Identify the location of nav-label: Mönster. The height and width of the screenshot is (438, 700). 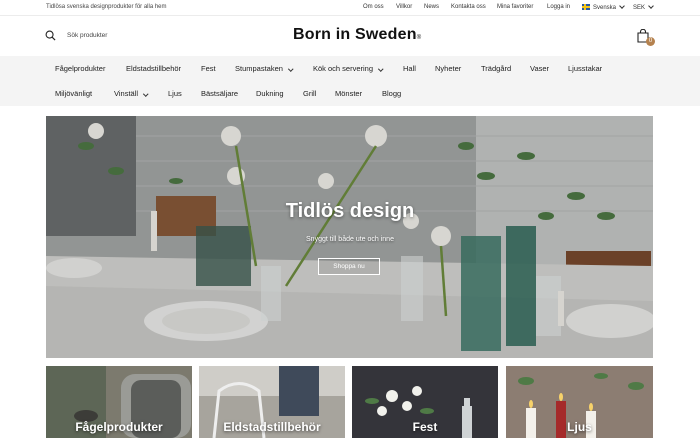
(349, 93).